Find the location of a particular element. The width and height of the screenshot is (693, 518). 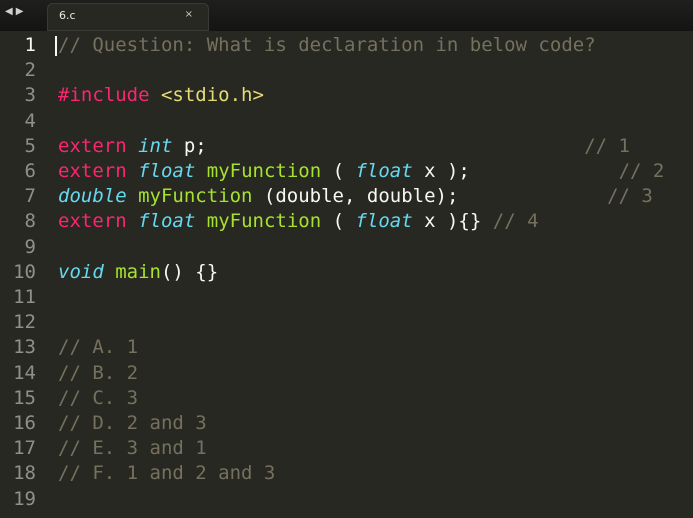

code-line: 17 // E. 3 and 1 is located at coordinates (346, 448).